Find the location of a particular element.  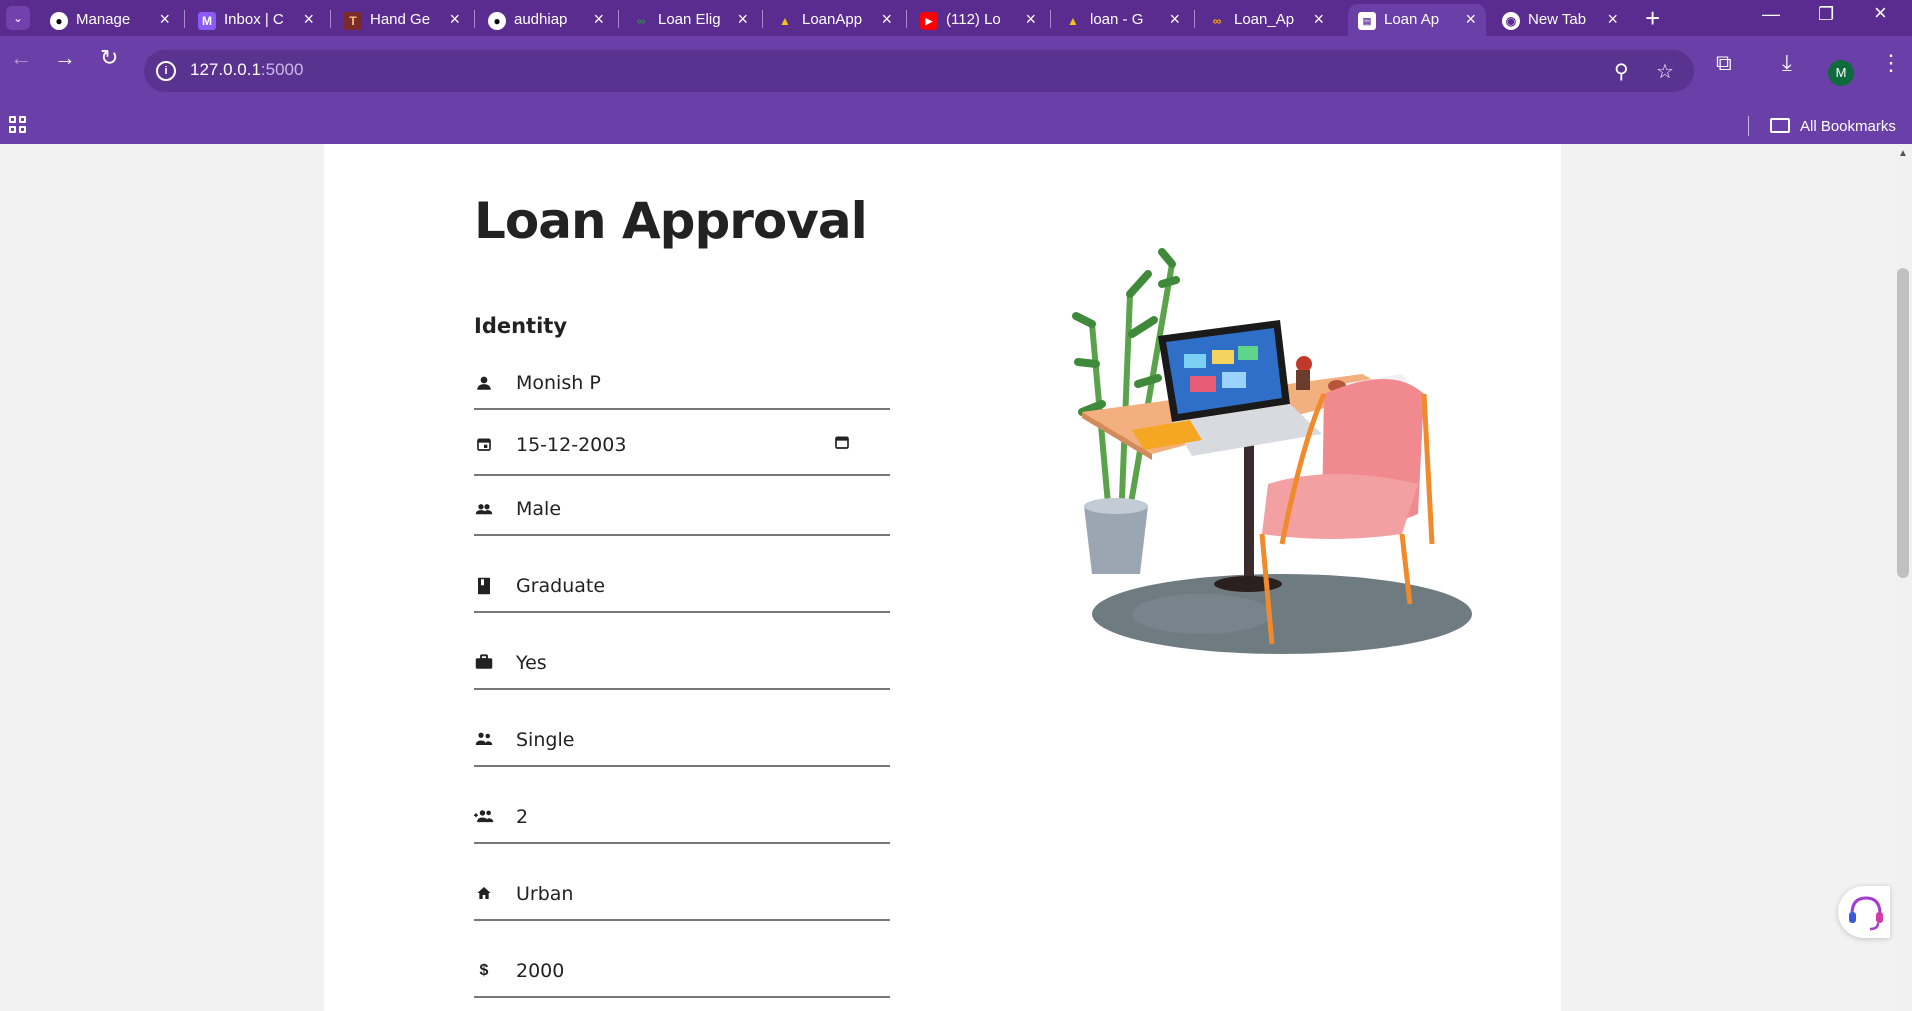

restore-button: ❐ is located at coordinates (1826, 14).